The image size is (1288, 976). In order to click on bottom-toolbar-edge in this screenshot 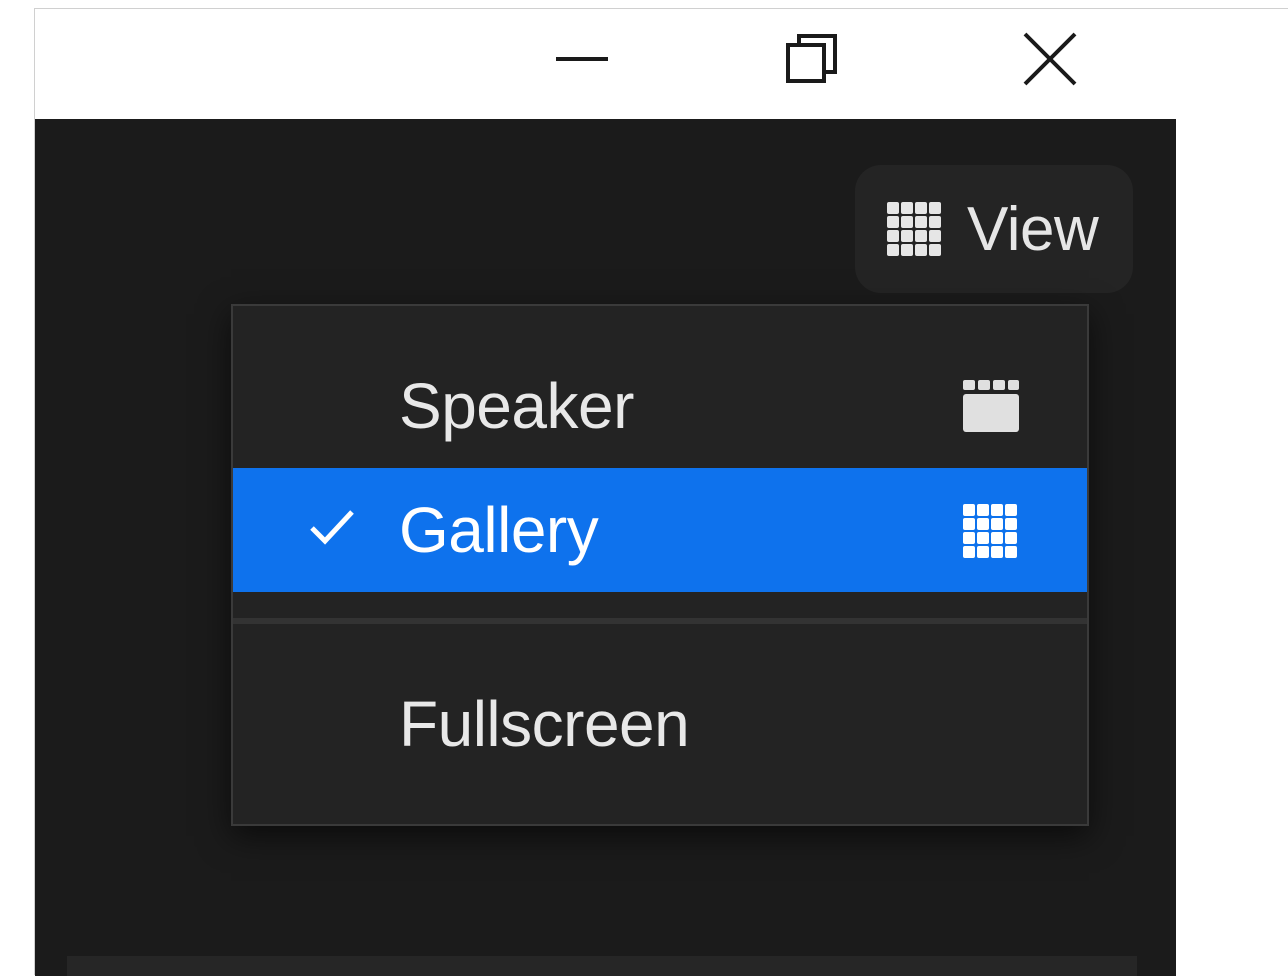, I will do `click(602, 966)`.